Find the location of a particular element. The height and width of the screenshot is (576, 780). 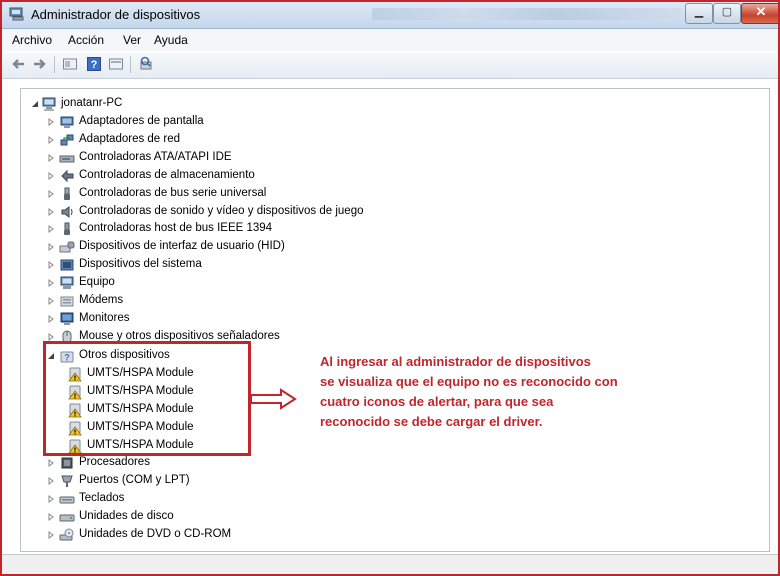

callout-arrow-icon is located at coordinates (273, 399).